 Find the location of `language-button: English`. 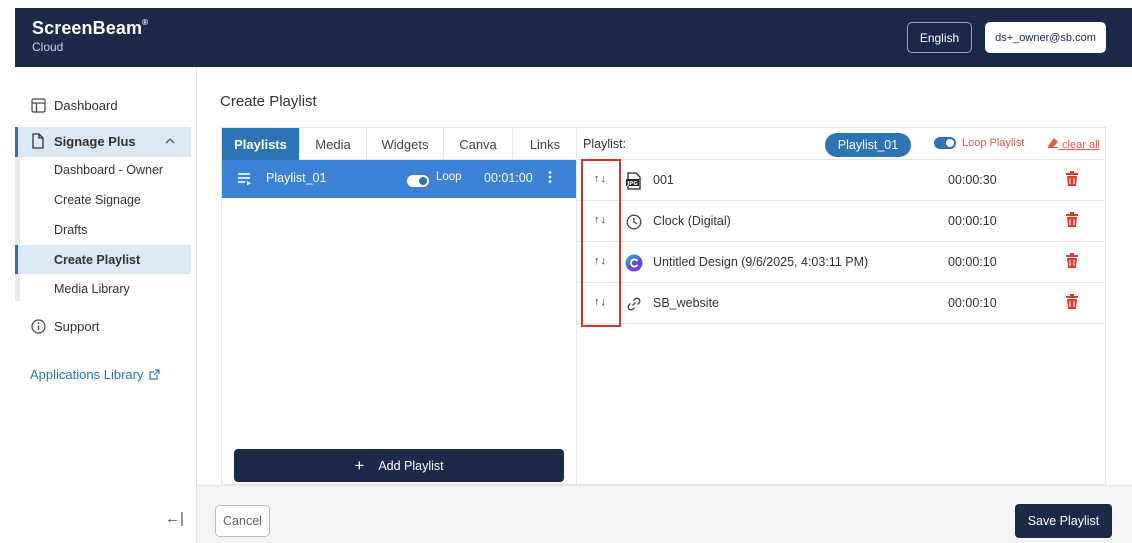

language-button: English is located at coordinates (939, 37).